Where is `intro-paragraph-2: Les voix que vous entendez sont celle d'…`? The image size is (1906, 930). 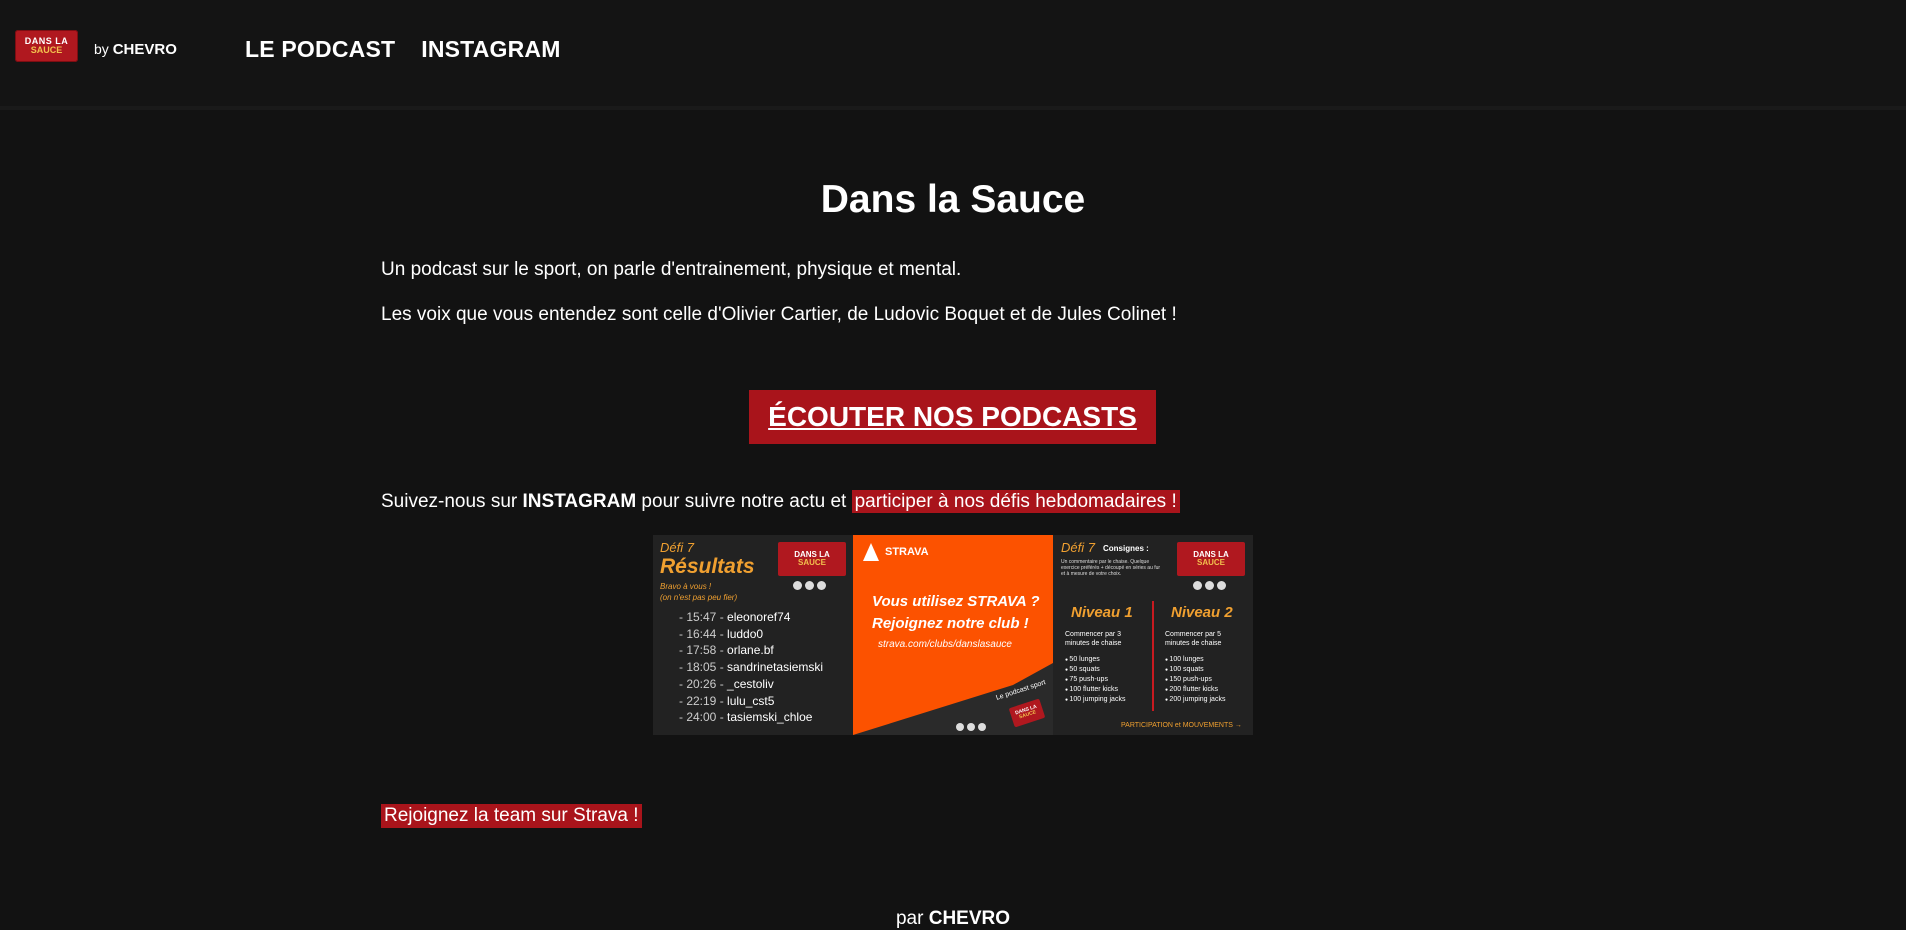 intro-paragraph-2: Les voix que vous entendez sont celle d'… is located at coordinates (779, 314).